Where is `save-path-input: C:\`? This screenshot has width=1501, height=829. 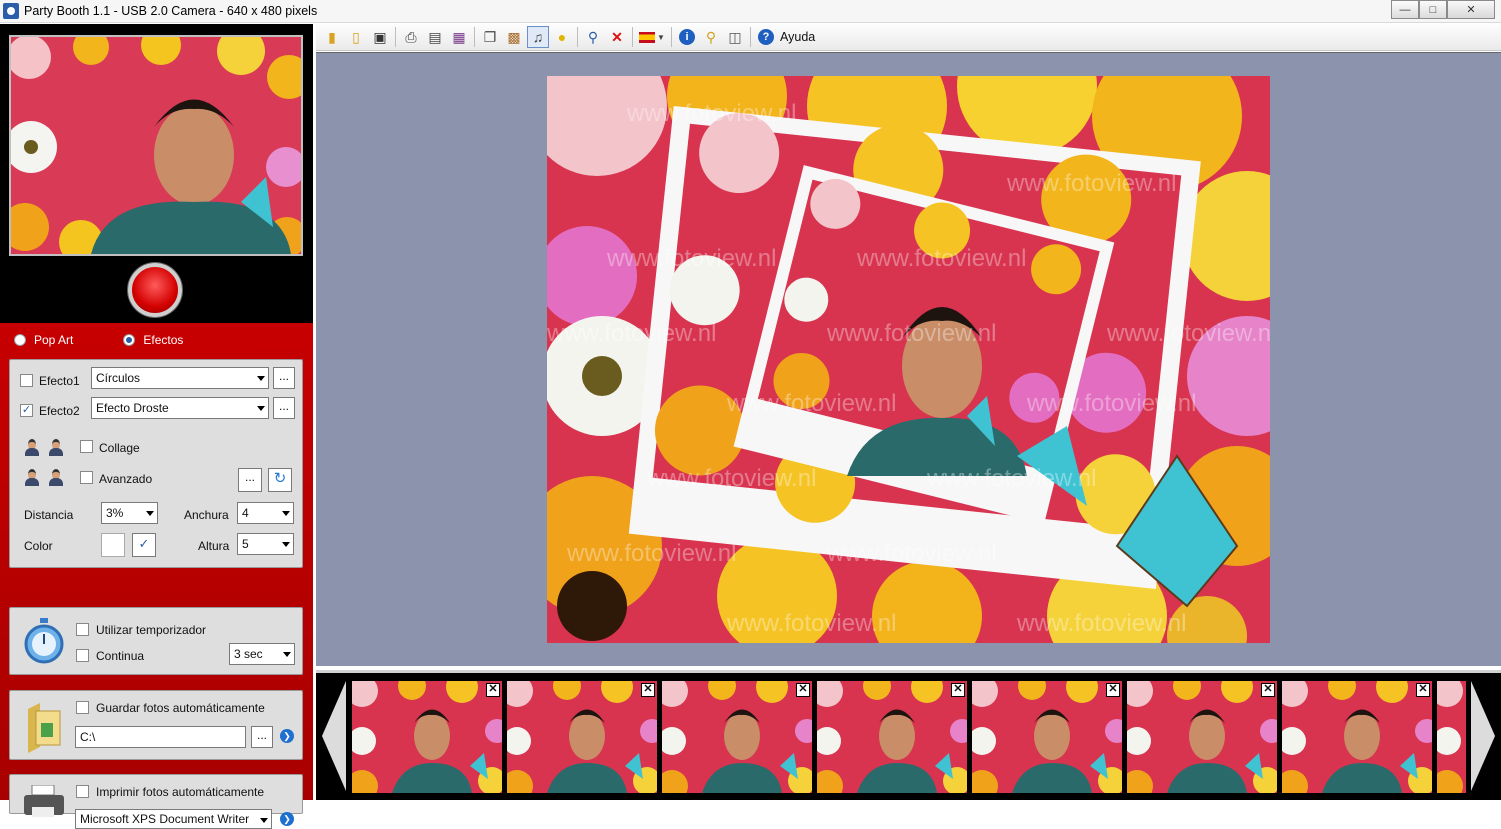
save-path-input: C:\ is located at coordinates (160, 737).